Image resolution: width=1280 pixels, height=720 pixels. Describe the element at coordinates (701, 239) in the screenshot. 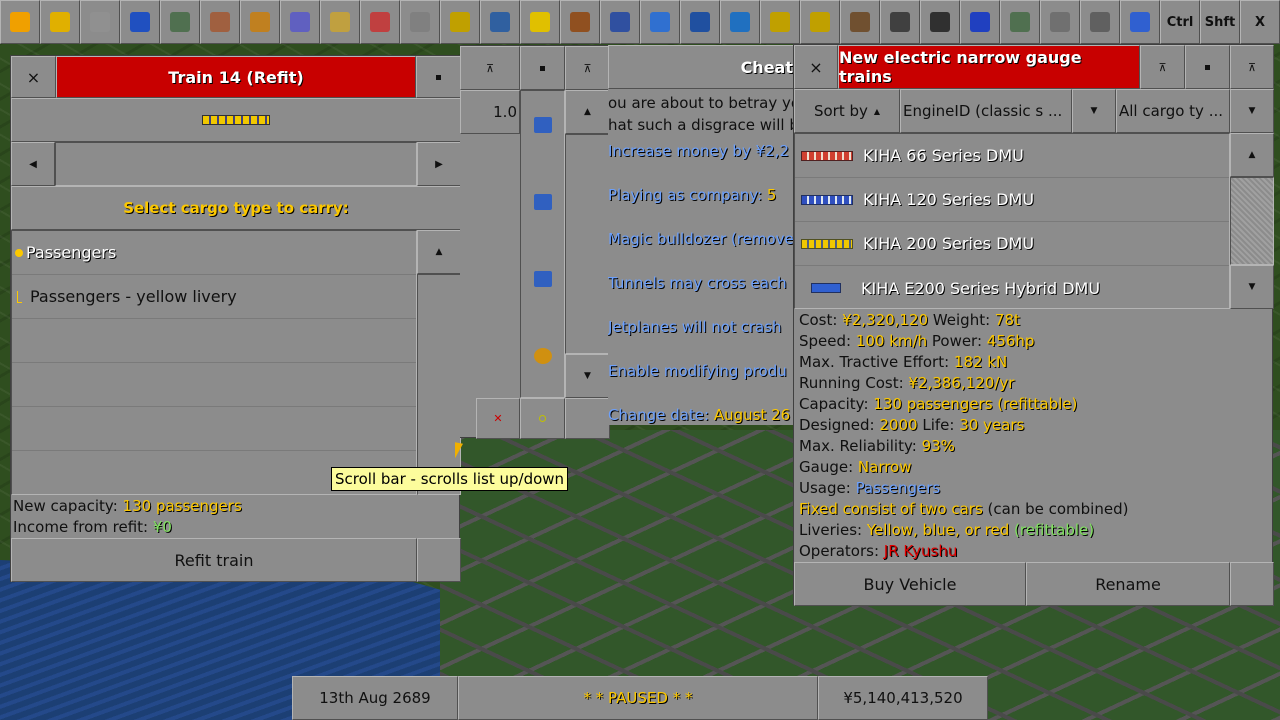

I see `cheat-item: Magic bulldozer (remove` at that location.